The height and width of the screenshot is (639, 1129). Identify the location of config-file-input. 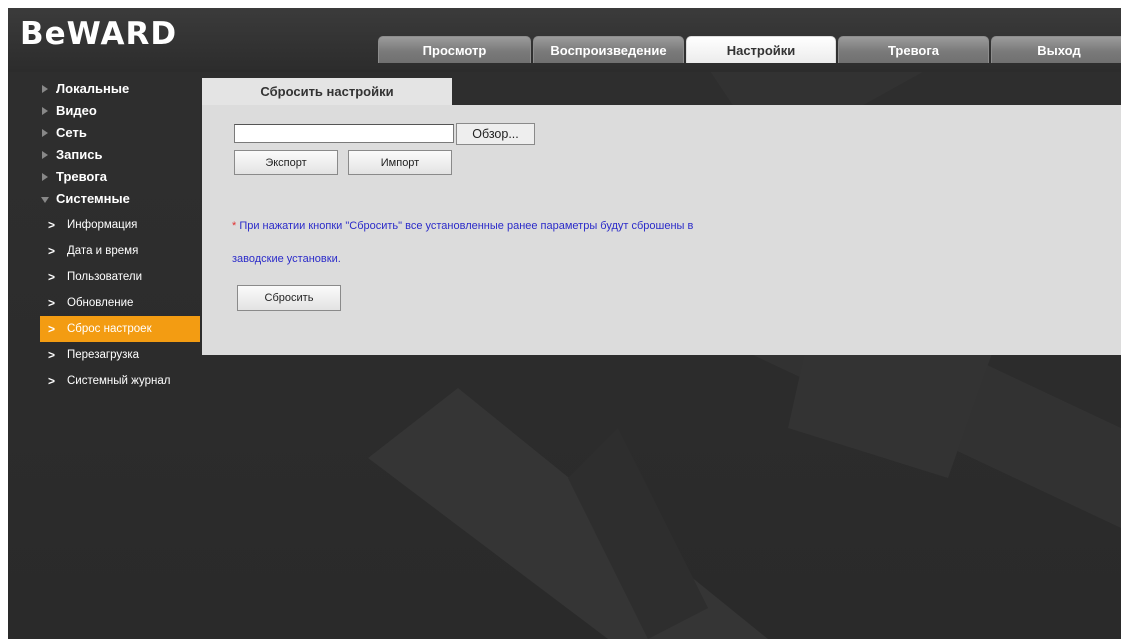
(344, 133).